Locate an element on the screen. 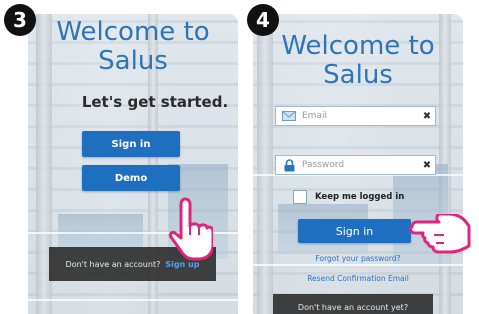 The height and width of the screenshot is (314, 479). clear-email-icon: ✖ is located at coordinates (427, 116).